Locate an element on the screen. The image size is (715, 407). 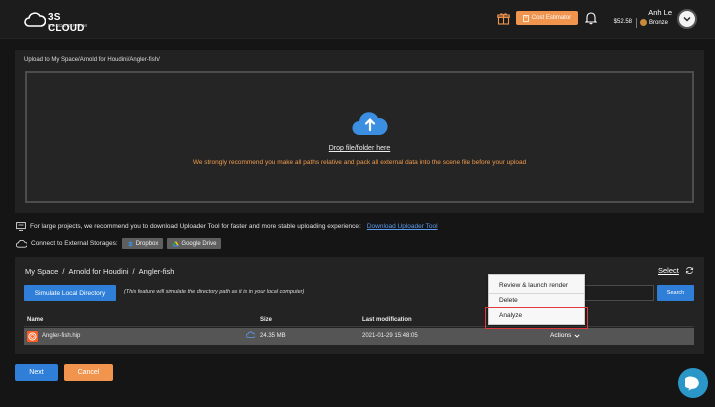
header-divider is located at coordinates (636, 23).